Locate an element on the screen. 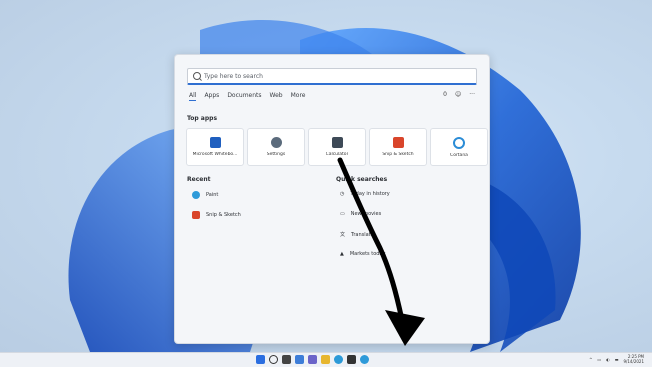  quick-search-history: ◷ Today in history is located at coordinates (365, 194).